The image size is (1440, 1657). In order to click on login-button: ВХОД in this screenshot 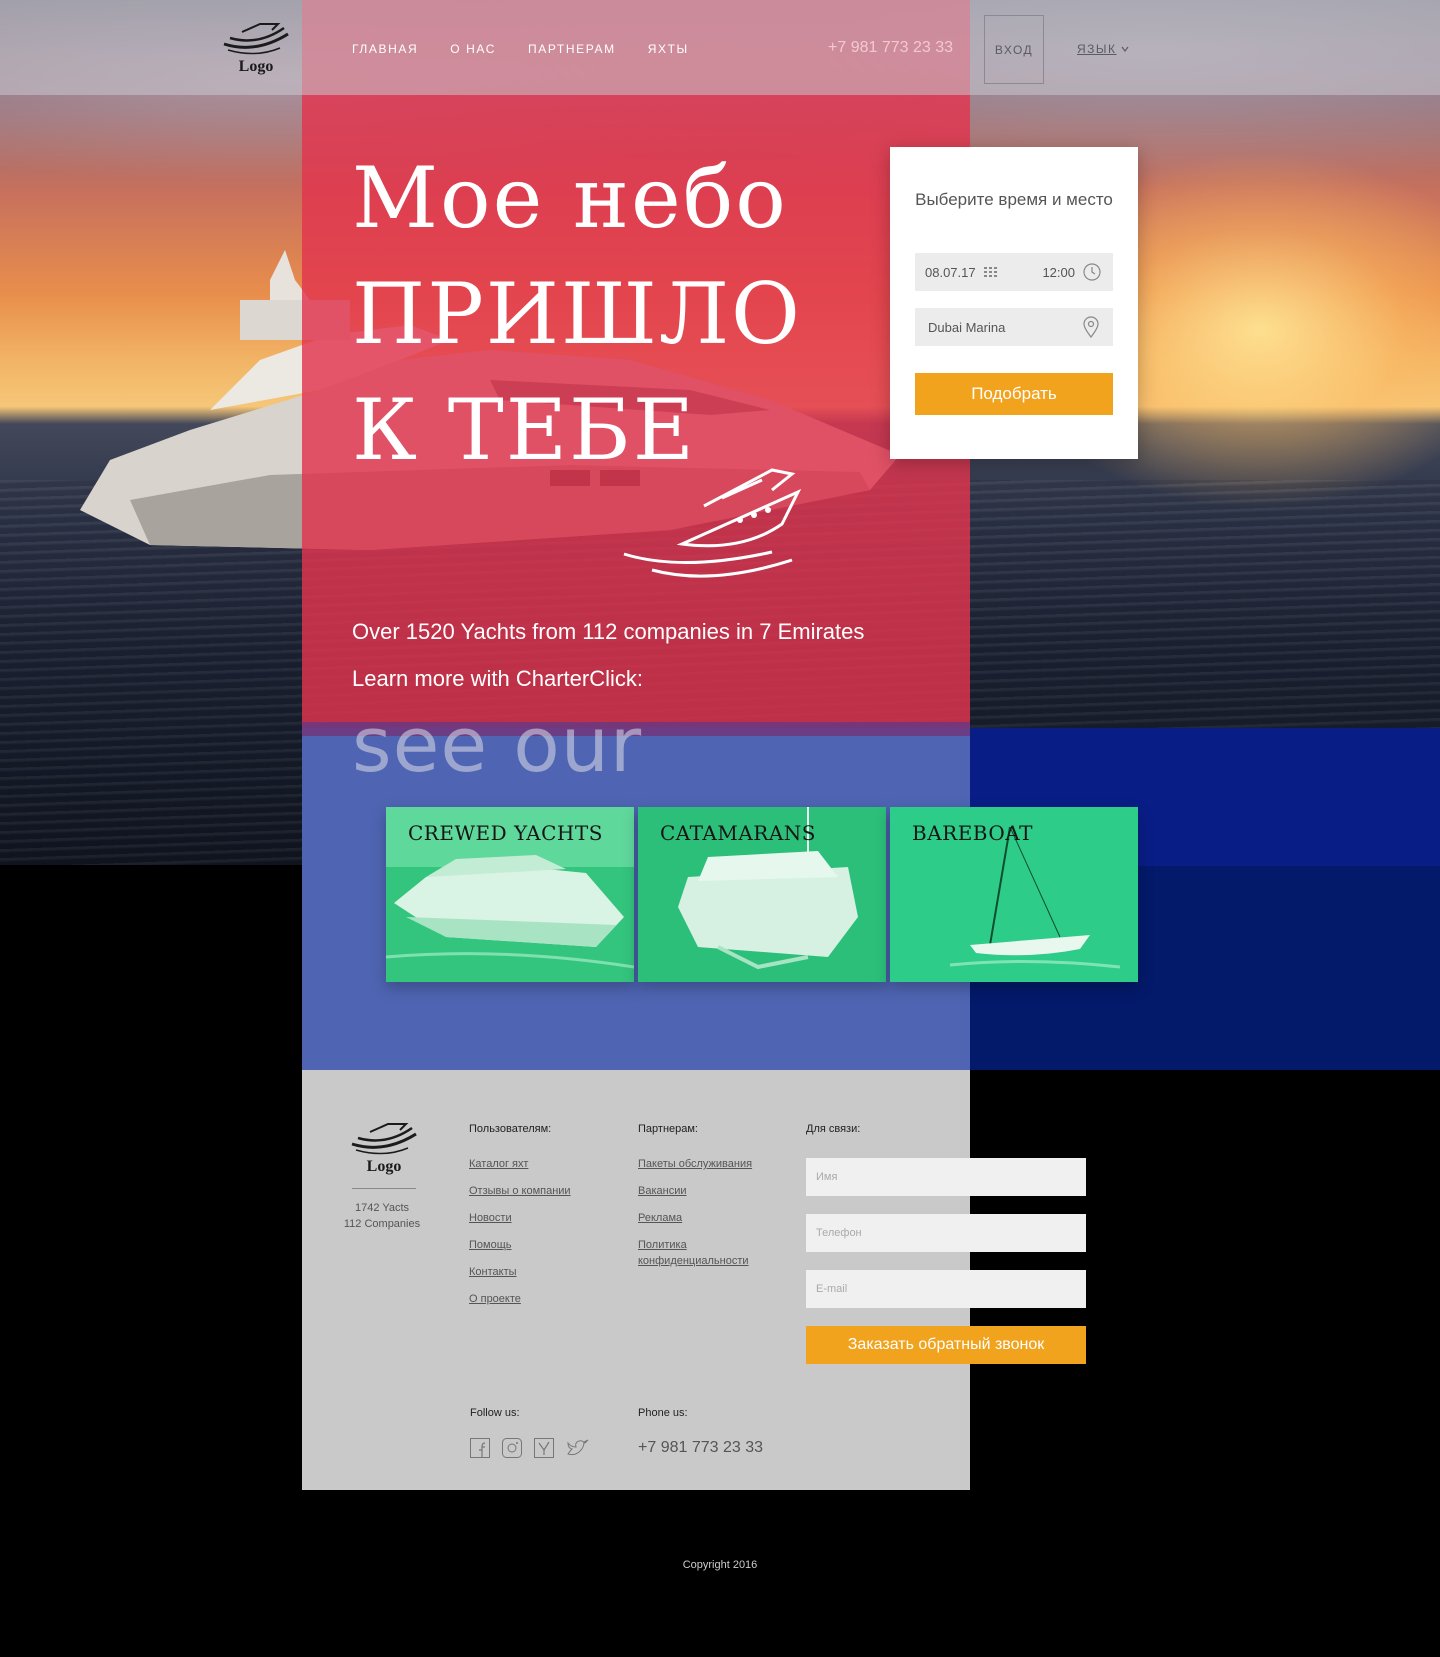, I will do `click(1014, 49)`.